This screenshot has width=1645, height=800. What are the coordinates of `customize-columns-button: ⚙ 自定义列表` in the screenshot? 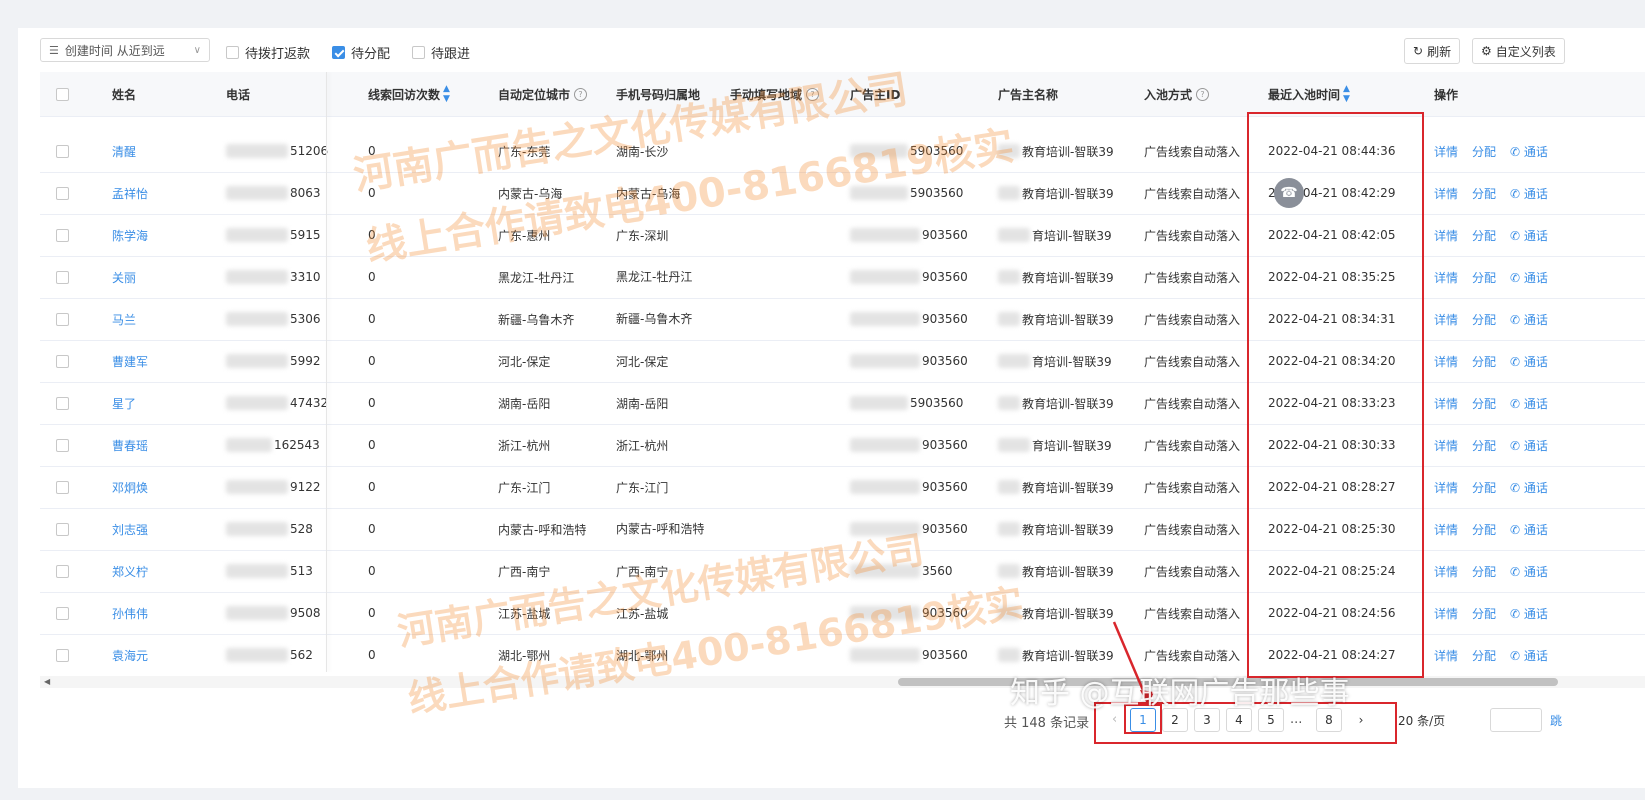 It's located at (1518, 51).